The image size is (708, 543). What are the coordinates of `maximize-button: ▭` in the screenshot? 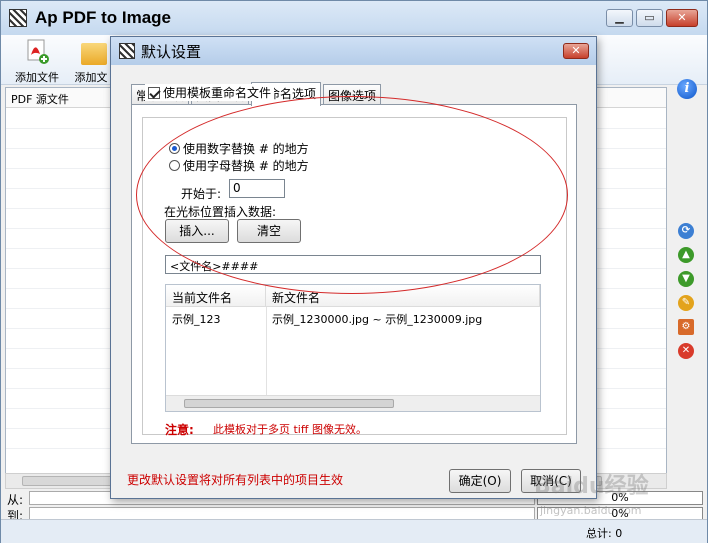 It's located at (649, 18).